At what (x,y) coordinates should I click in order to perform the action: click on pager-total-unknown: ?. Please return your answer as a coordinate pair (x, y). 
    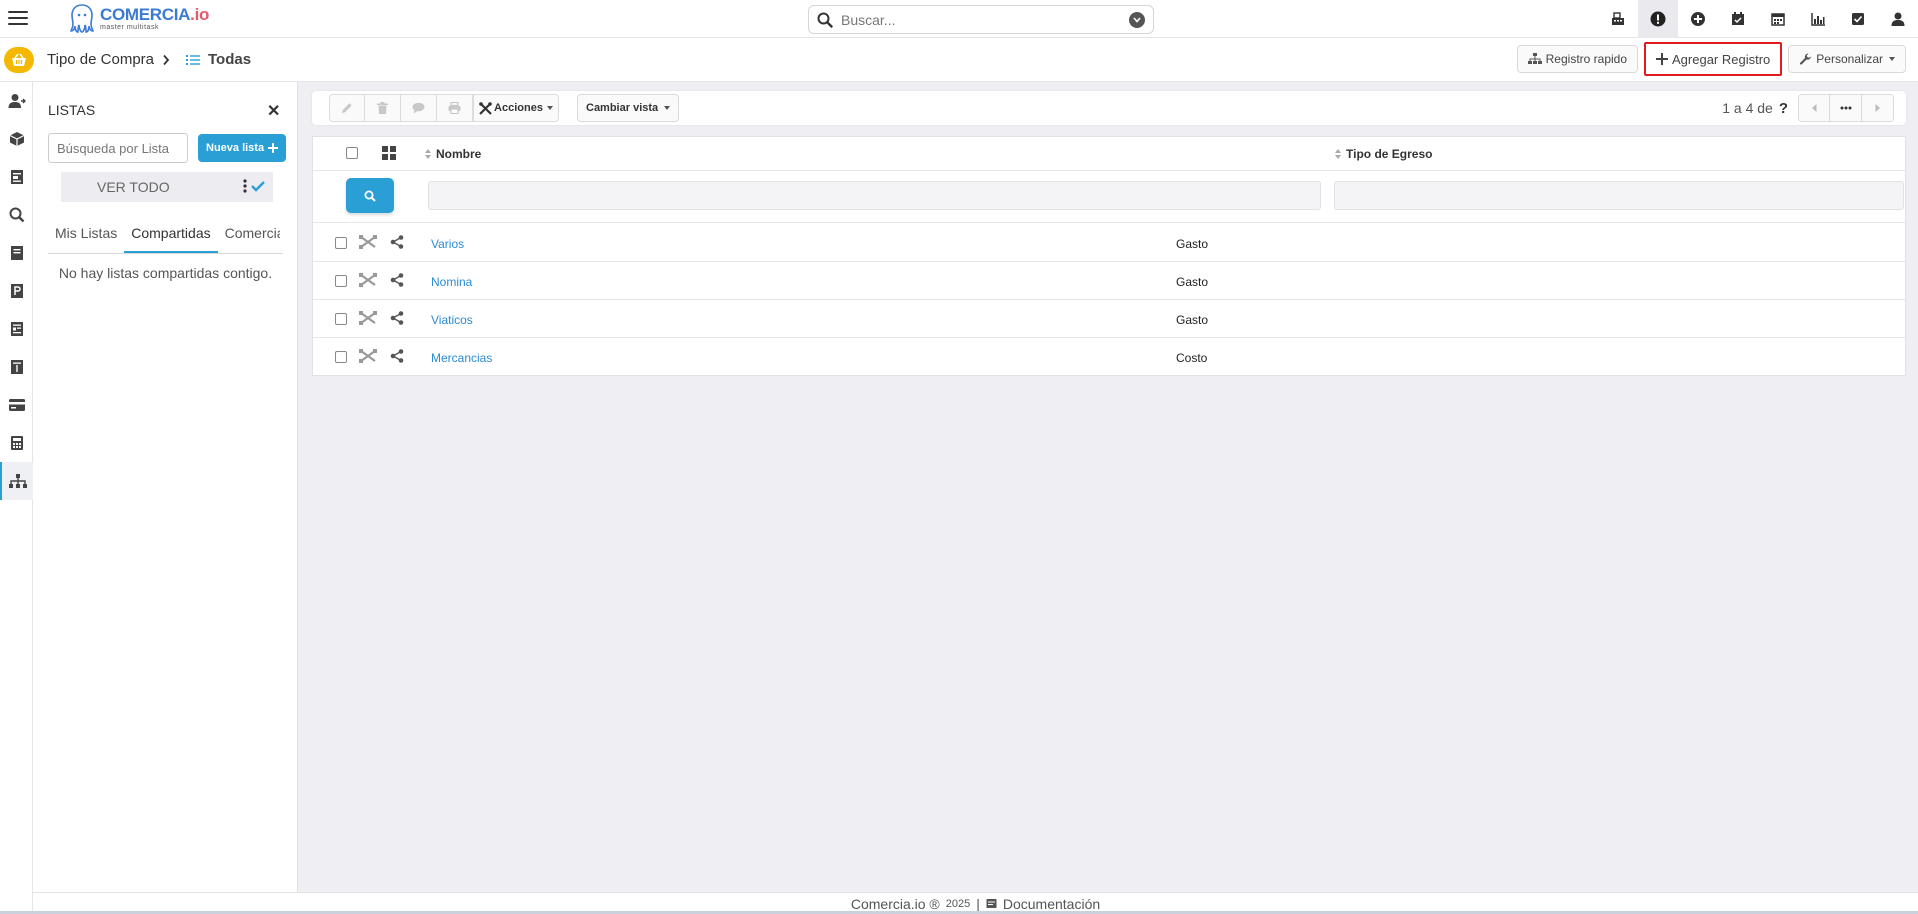
    Looking at the image, I should click on (1783, 108).